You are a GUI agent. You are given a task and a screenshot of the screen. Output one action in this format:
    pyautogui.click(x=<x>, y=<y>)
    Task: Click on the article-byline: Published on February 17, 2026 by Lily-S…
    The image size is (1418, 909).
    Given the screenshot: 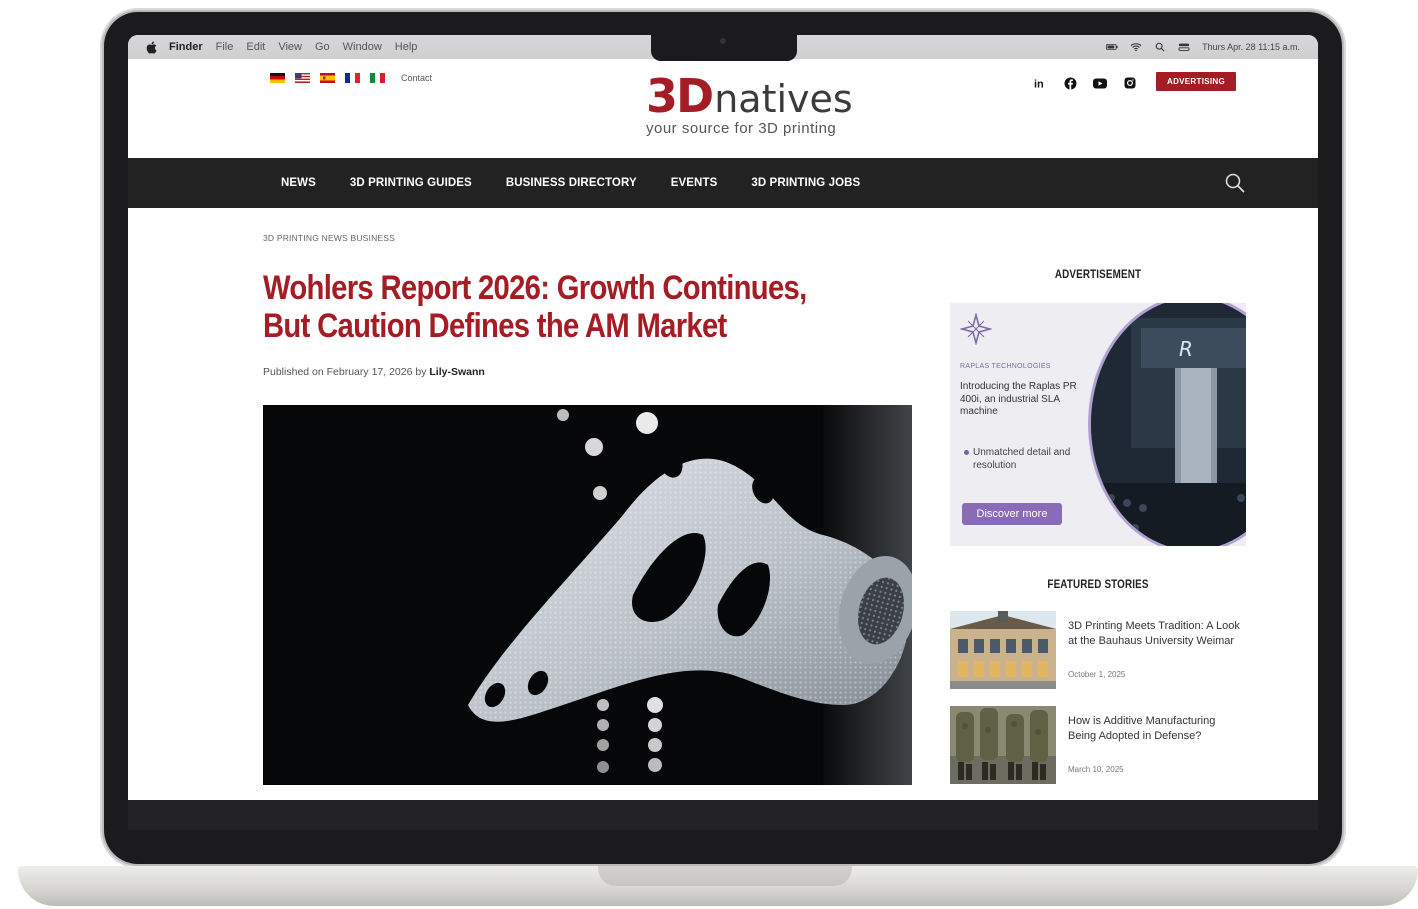 What is the action you would take?
    pyautogui.click(x=374, y=372)
    